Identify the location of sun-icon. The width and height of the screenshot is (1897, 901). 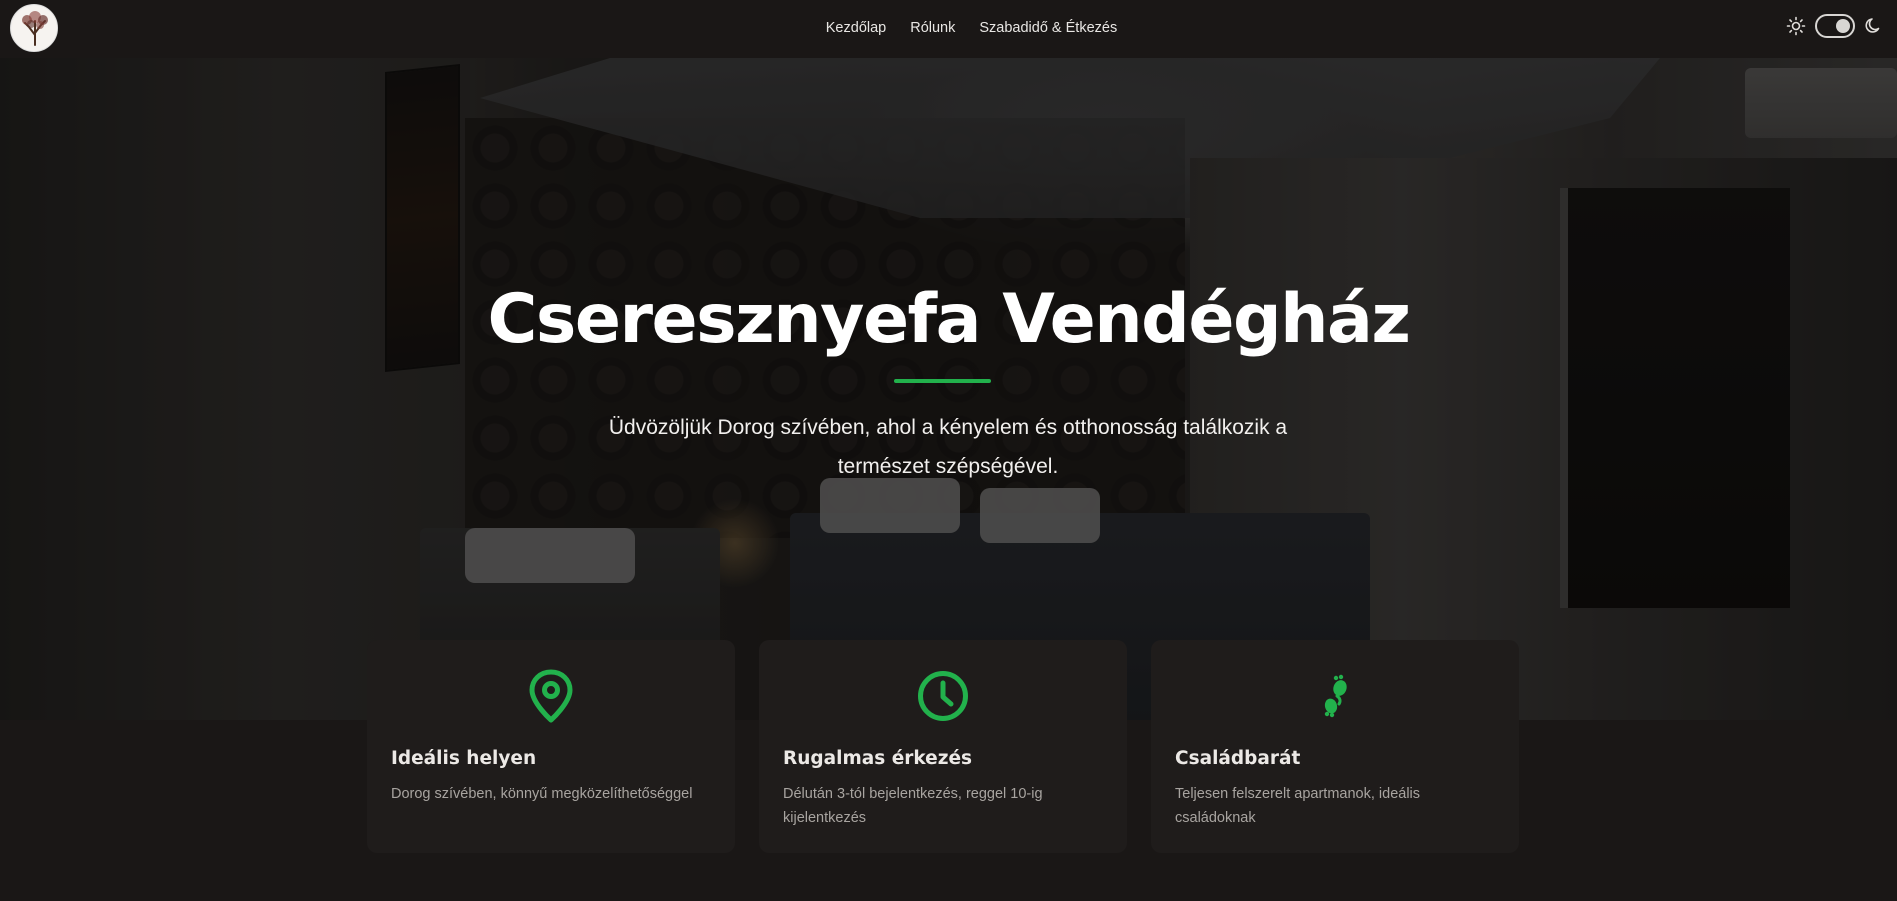
(1796, 26).